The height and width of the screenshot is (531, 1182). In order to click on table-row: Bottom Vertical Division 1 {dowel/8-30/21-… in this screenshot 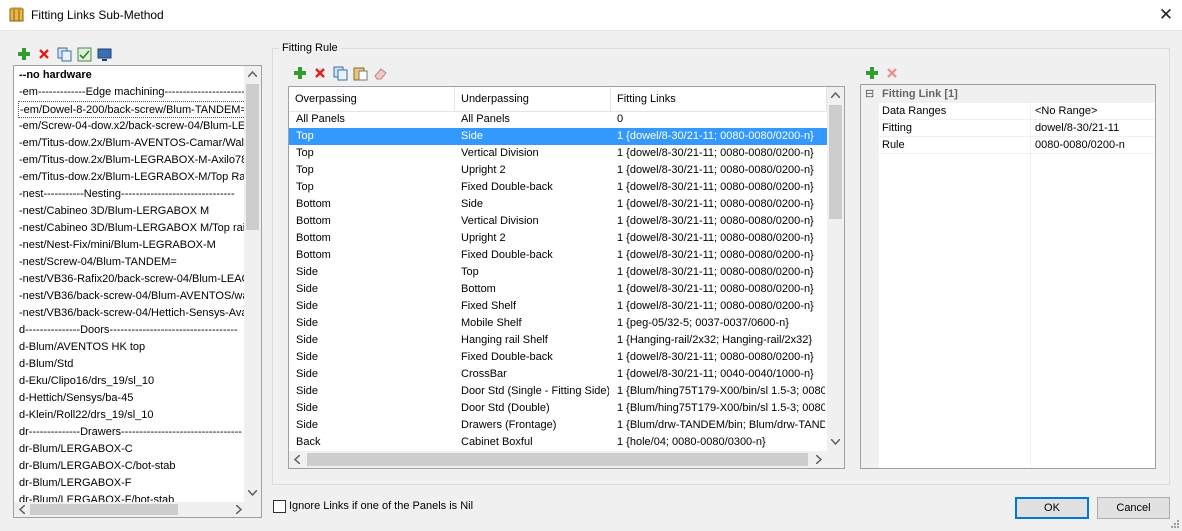, I will do `click(558, 221)`.